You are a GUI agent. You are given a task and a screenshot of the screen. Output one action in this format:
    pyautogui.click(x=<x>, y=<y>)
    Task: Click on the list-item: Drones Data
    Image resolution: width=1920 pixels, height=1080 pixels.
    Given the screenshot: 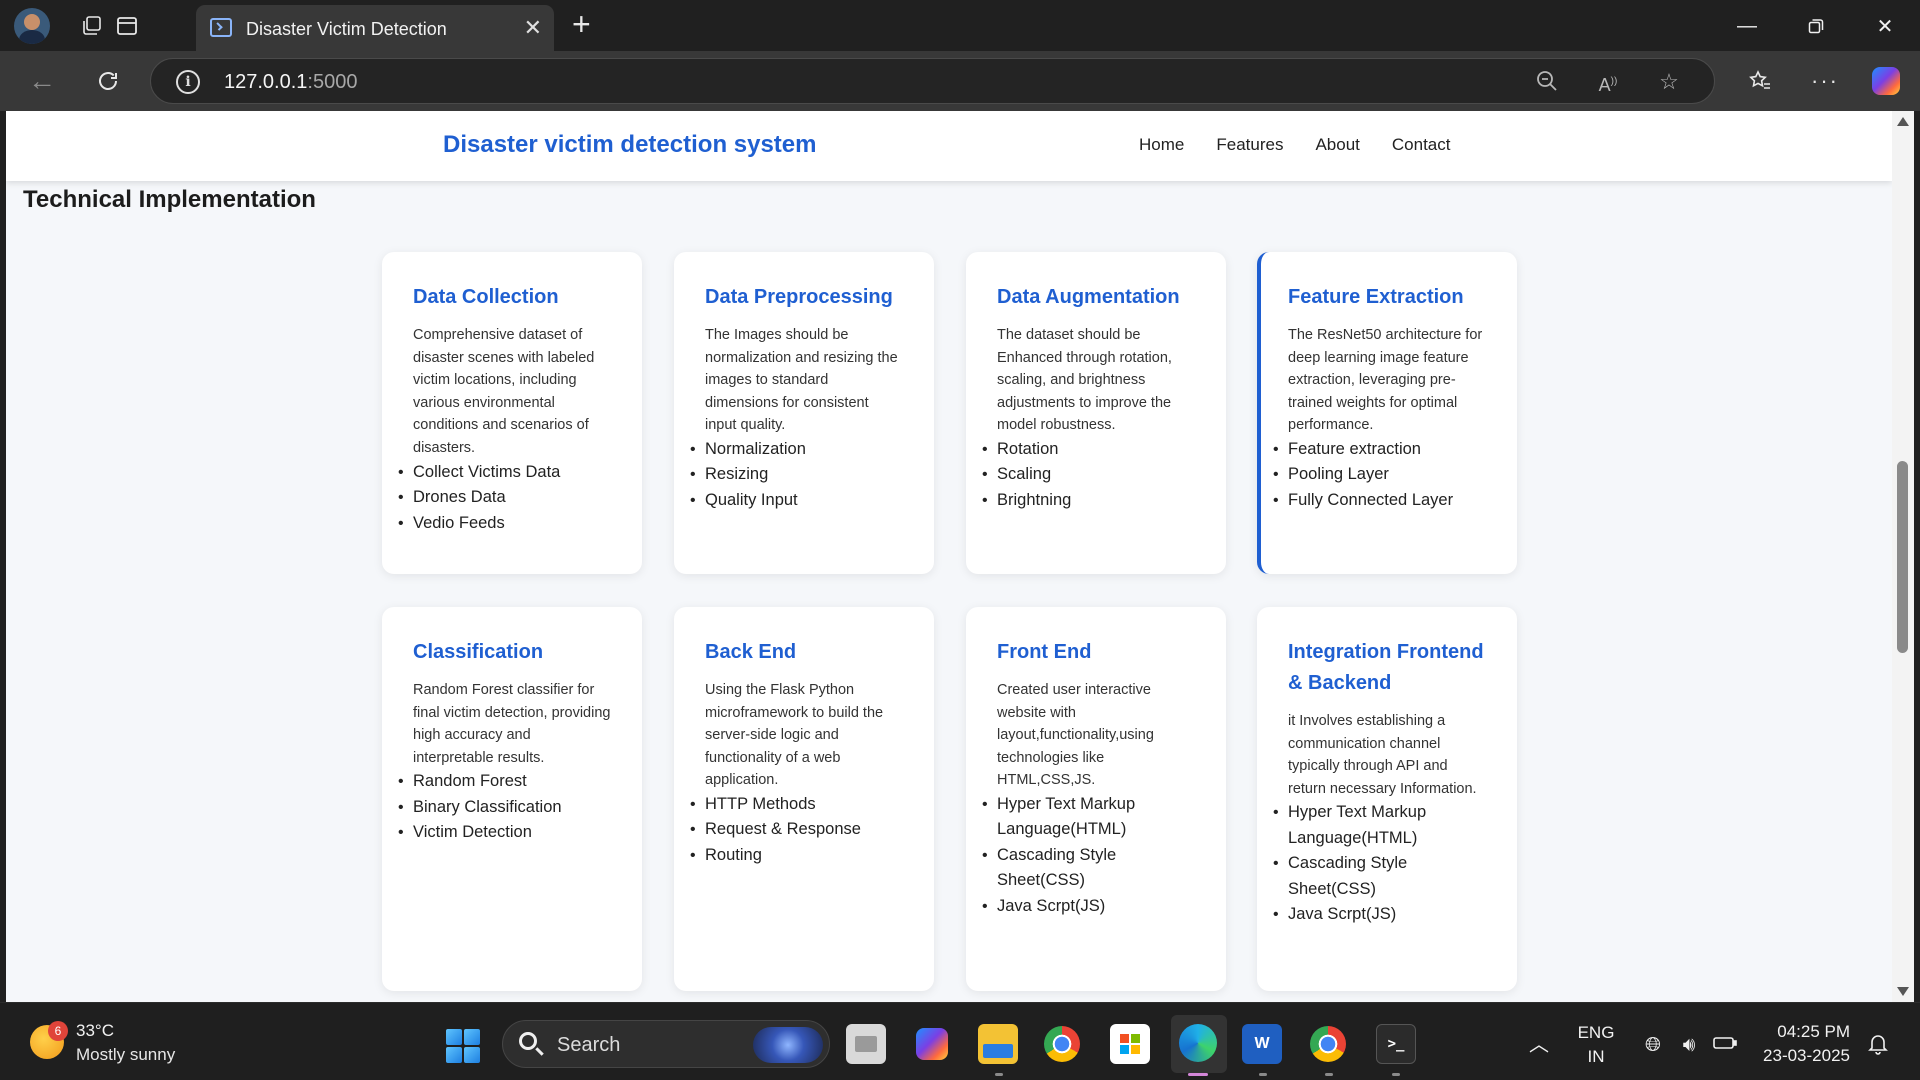 What is the action you would take?
    pyautogui.click(x=505, y=498)
    